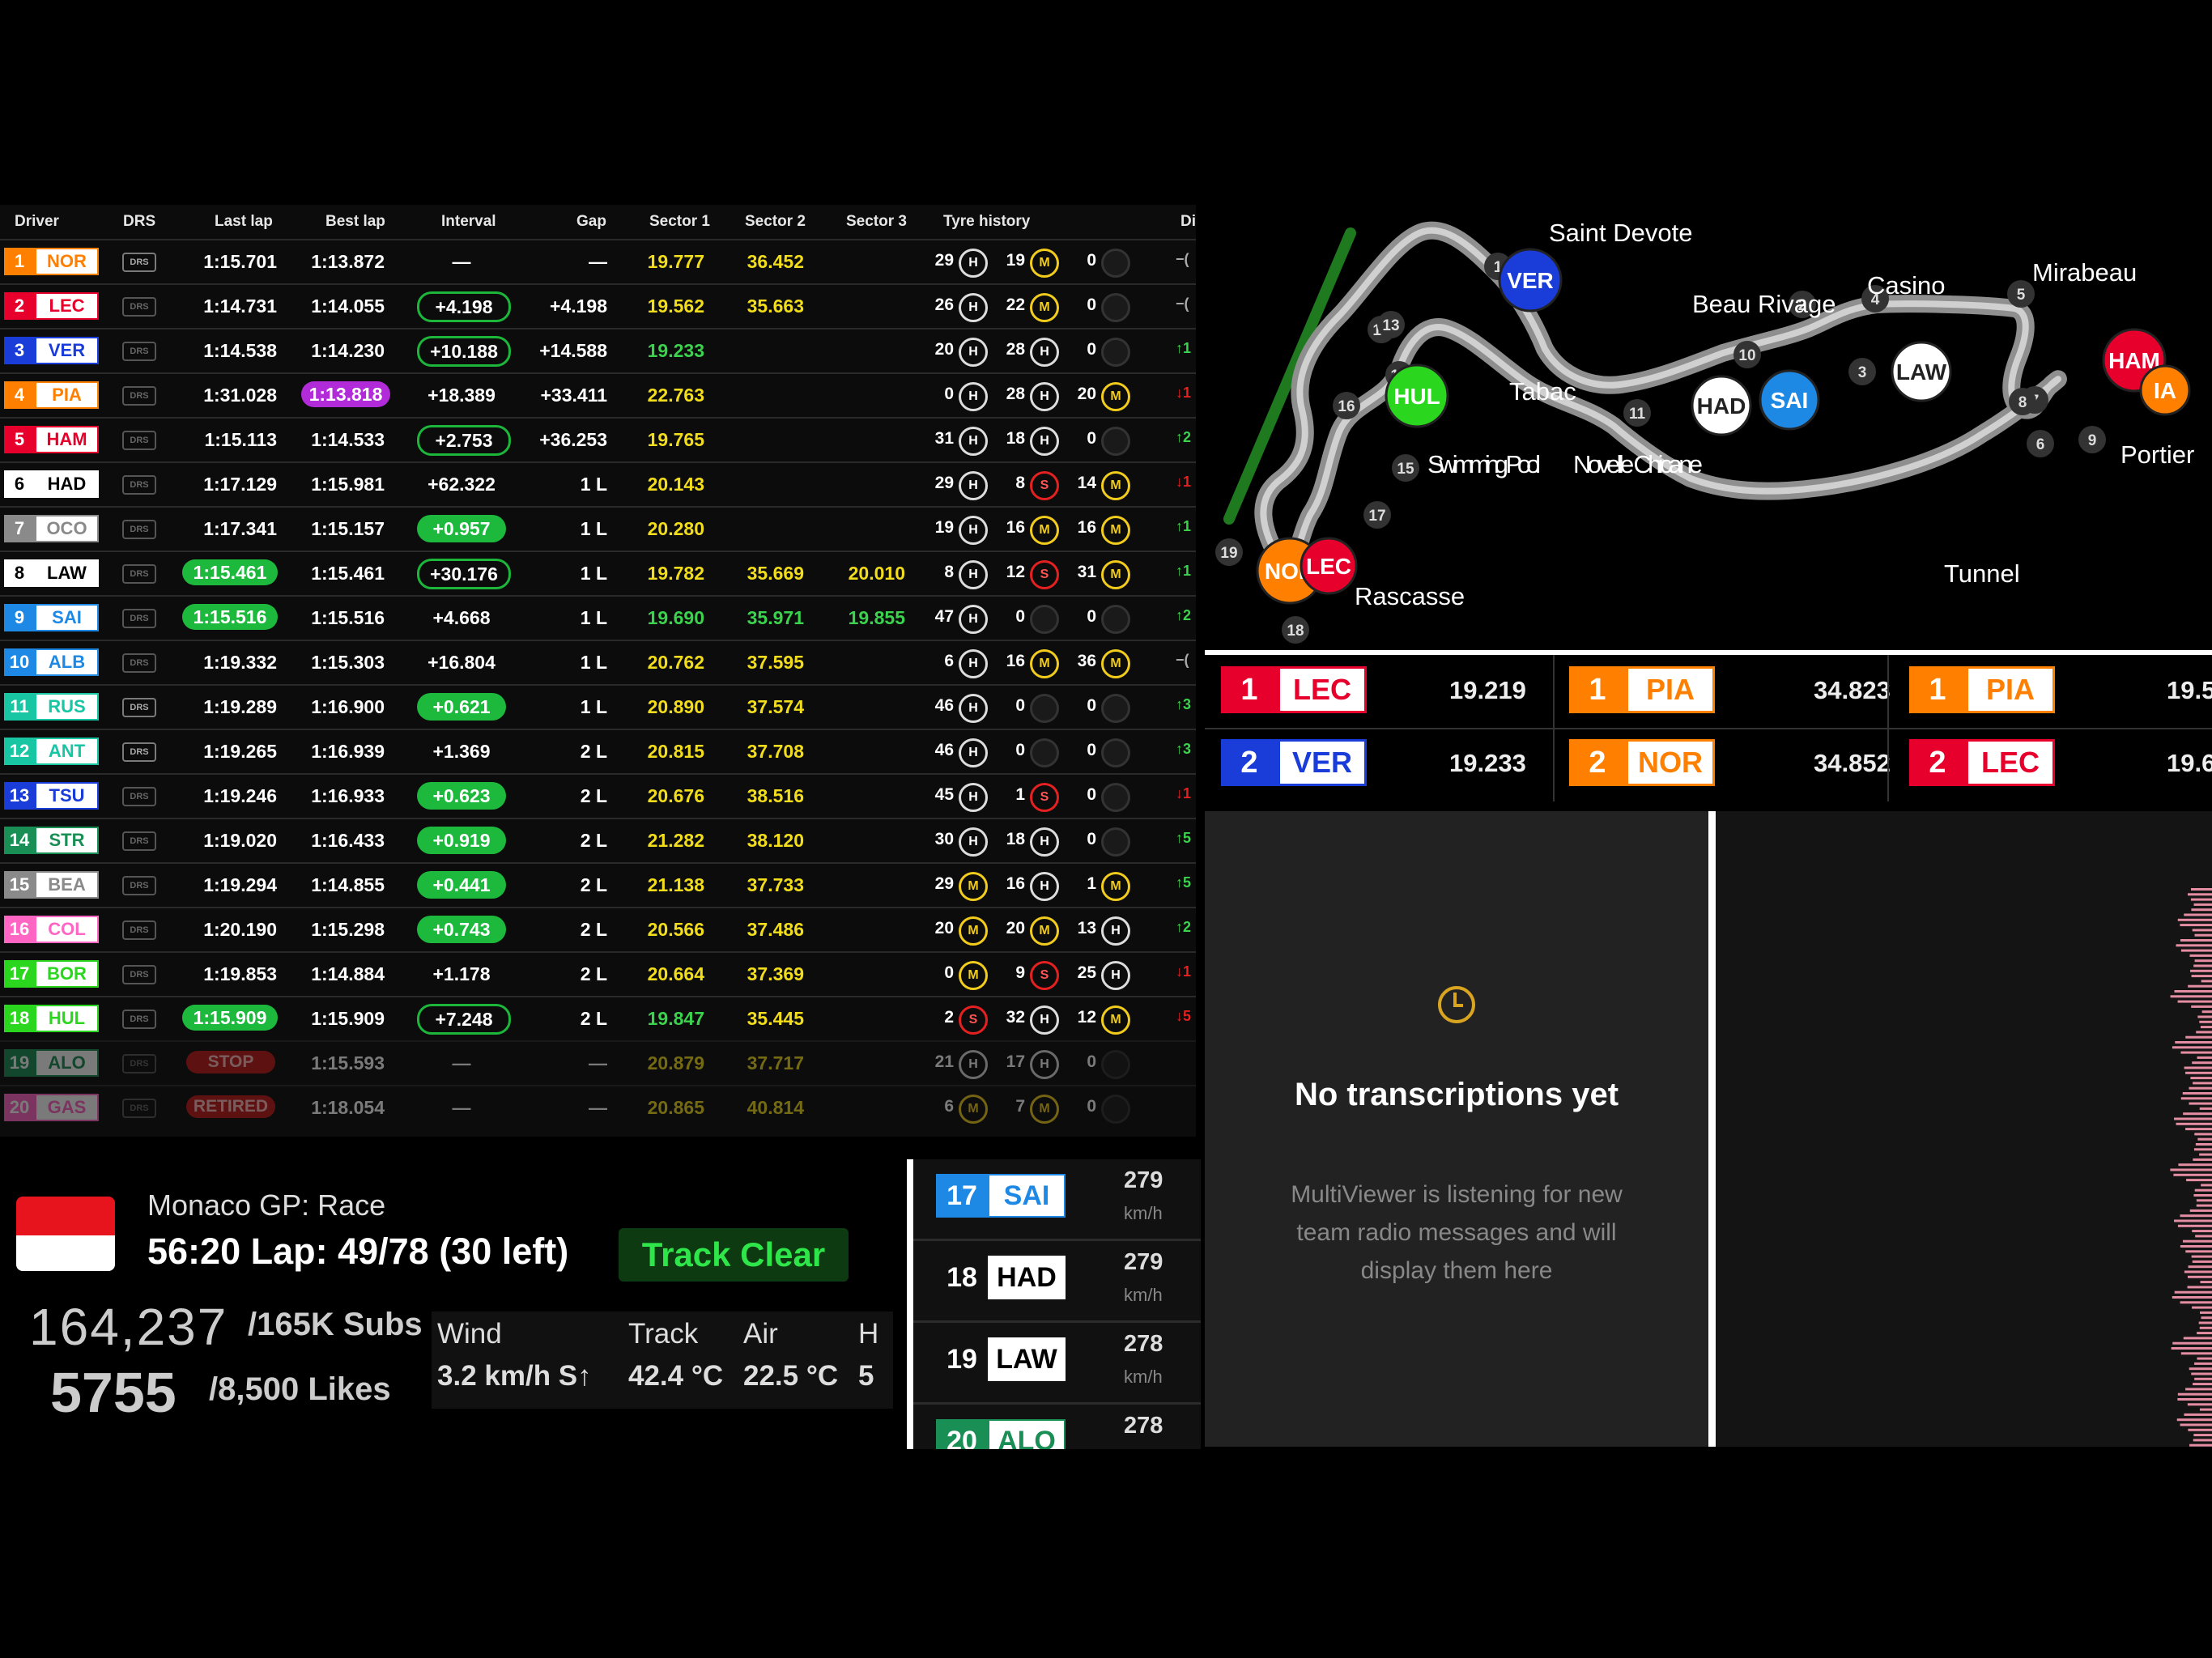 Image resolution: width=2212 pixels, height=1658 pixels. What do you see at coordinates (67, 929) in the screenshot?
I see `driver-code: COL` at bounding box center [67, 929].